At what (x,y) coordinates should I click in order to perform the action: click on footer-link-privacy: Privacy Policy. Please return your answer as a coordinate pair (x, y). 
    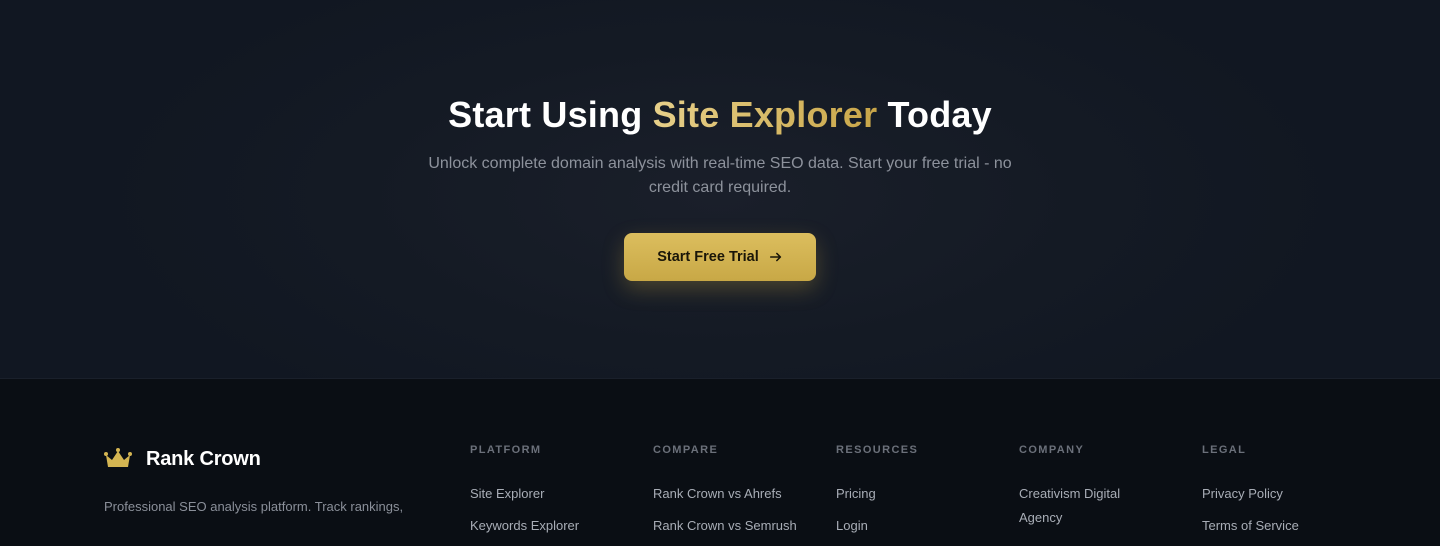
    Looking at the image, I should click on (1250, 494).